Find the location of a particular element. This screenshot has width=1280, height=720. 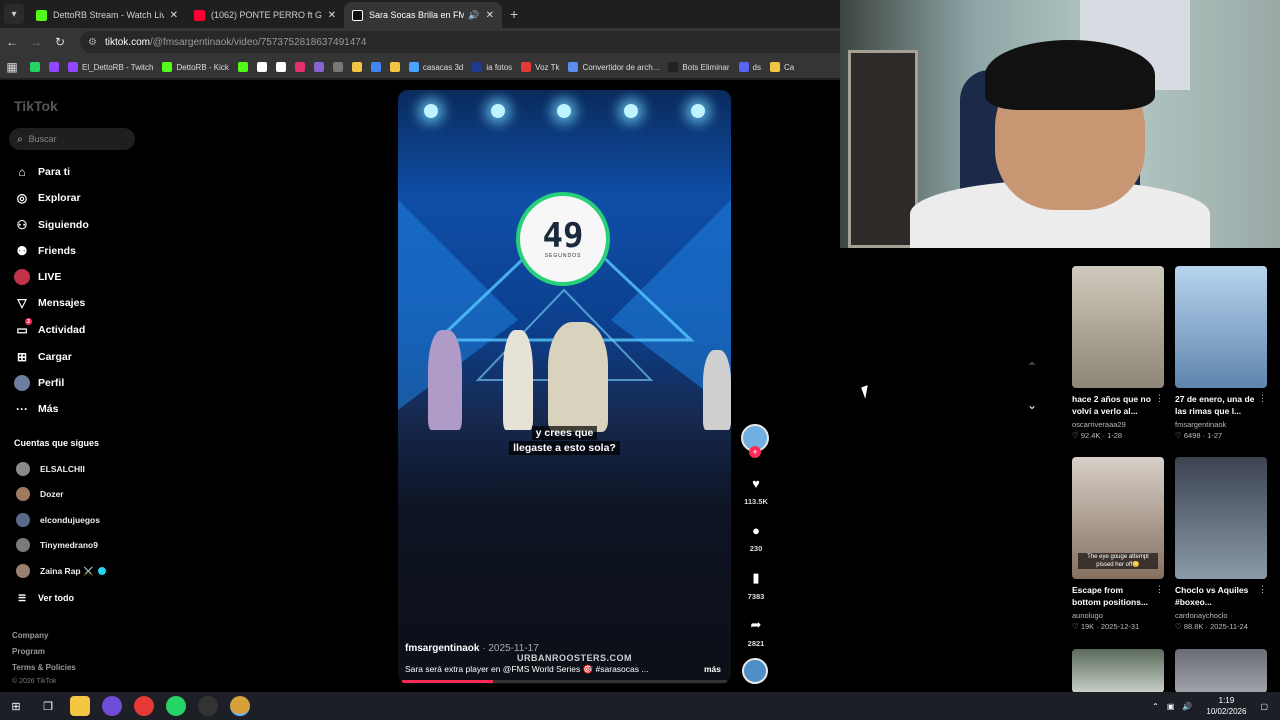

nav-item-perfil: Perfil is located at coordinates (39, 383).